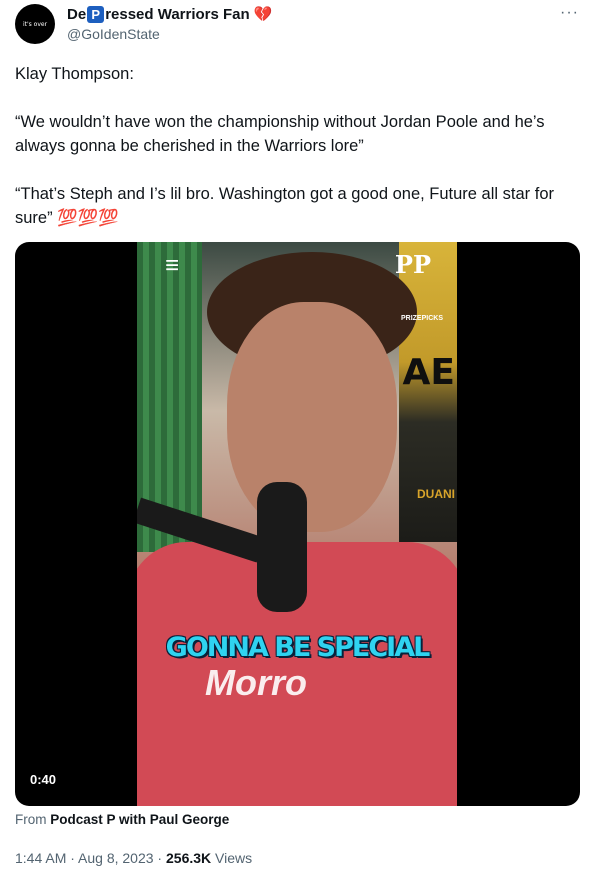  Describe the element at coordinates (43, 779) in the screenshot. I see `video-duration: 0:40` at that location.